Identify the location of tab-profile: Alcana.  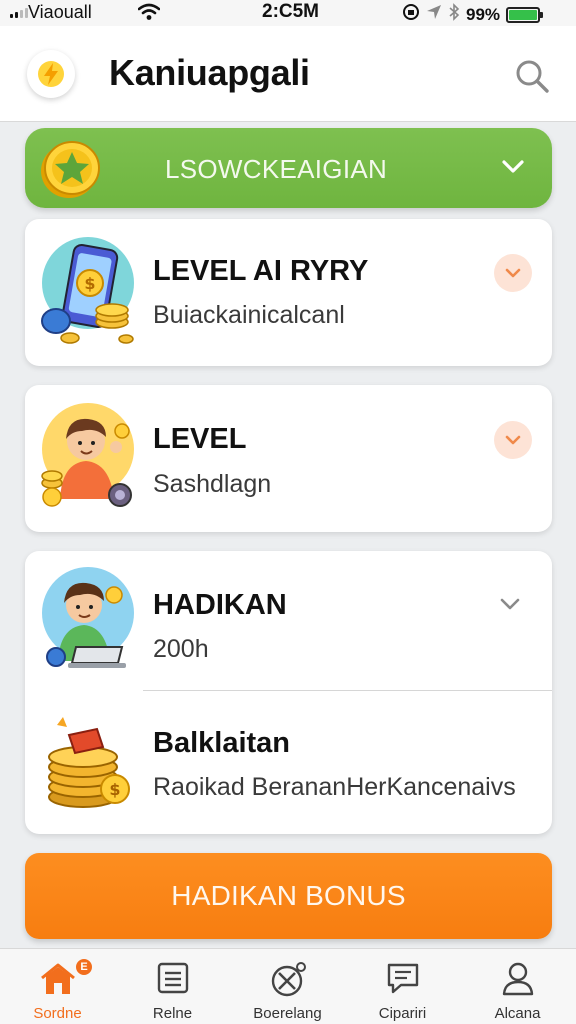
(517, 986).